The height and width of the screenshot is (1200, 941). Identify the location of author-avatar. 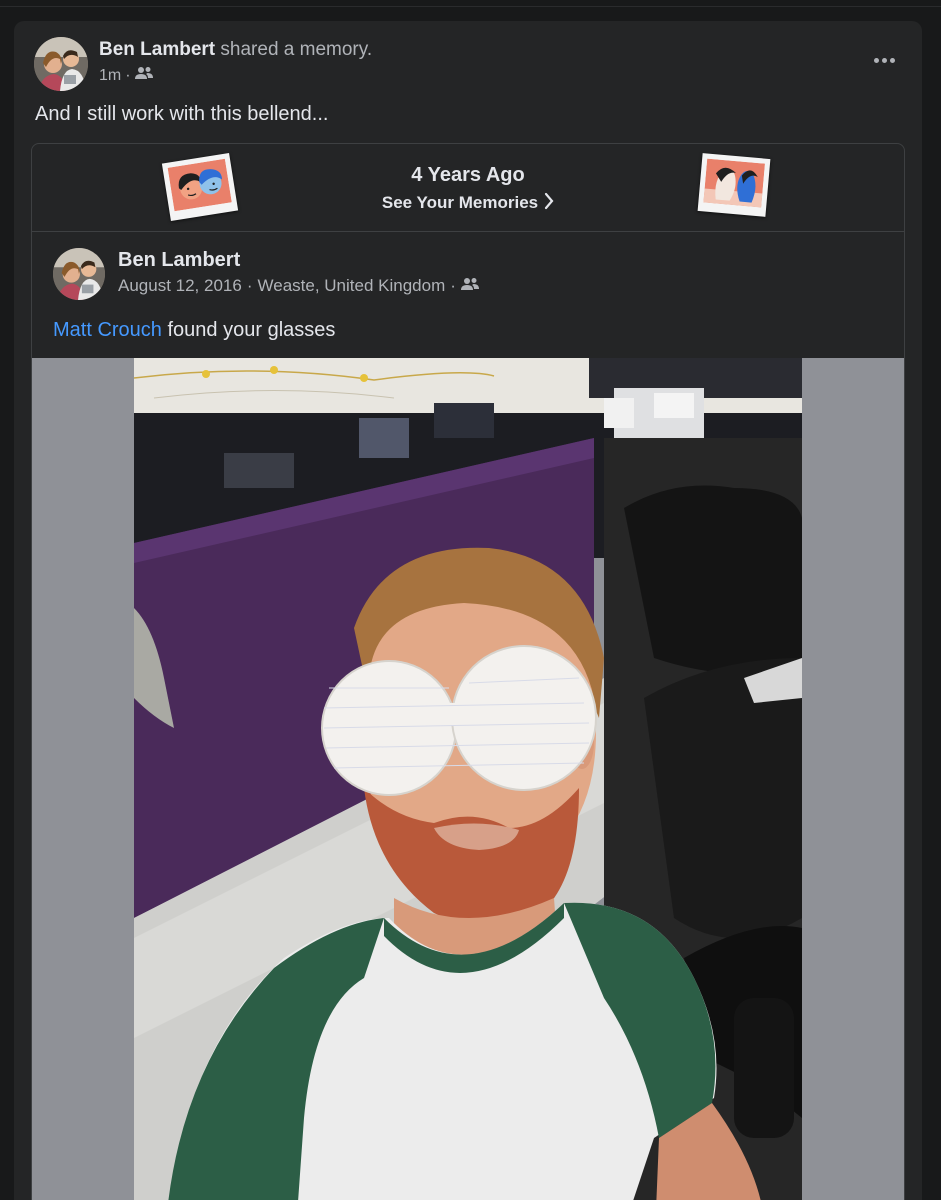
(61, 64).